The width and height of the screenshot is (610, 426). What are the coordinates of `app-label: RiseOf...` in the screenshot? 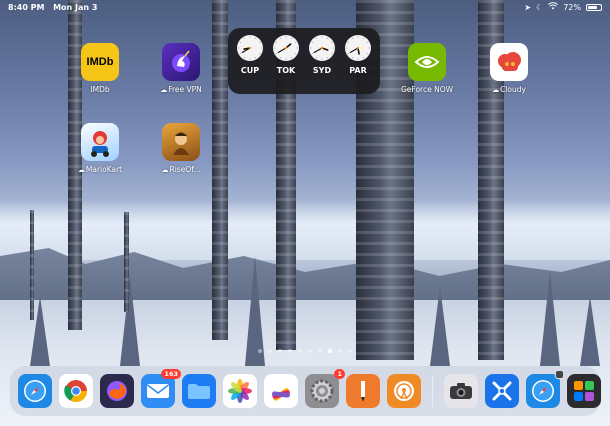 It's located at (185, 169).